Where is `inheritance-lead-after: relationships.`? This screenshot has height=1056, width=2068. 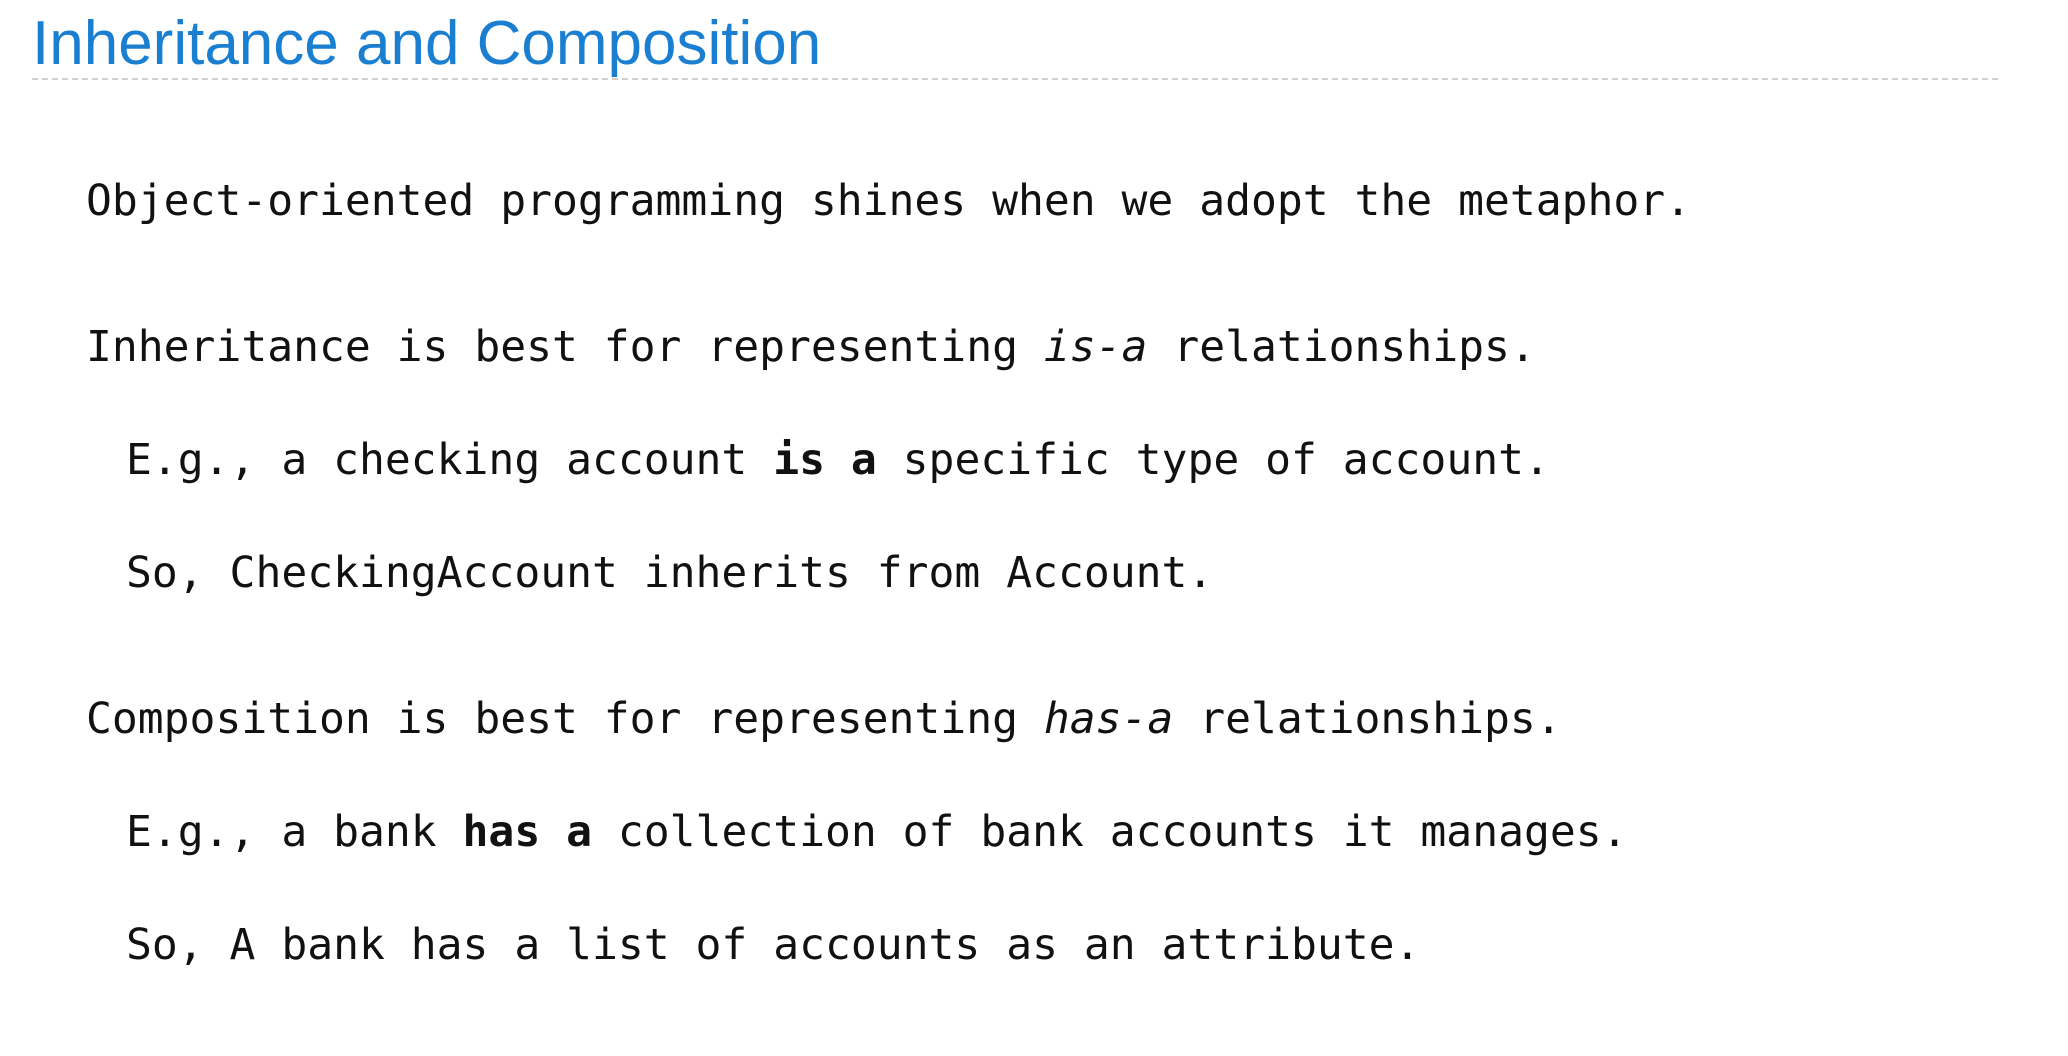 inheritance-lead-after: relationships. is located at coordinates (1341, 347).